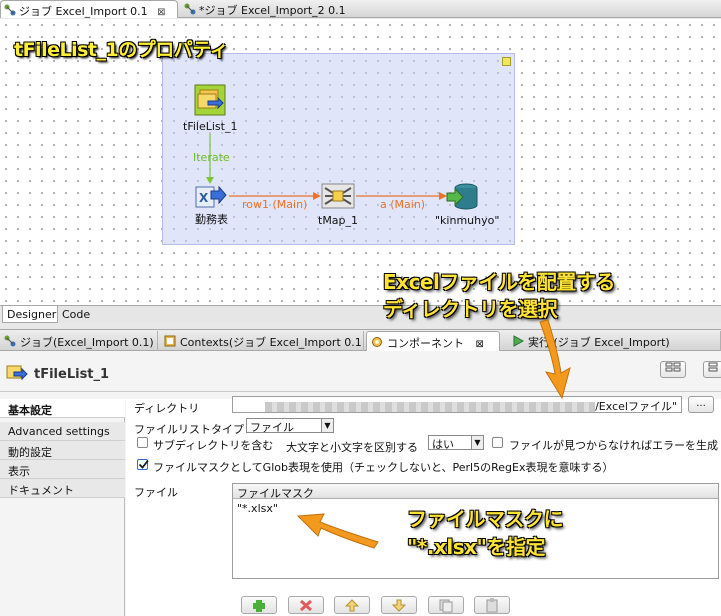 The image size is (721, 616). Describe the element at coordinates (555, 359) in the screenshot. I see `arrow-to-directory` at that location.